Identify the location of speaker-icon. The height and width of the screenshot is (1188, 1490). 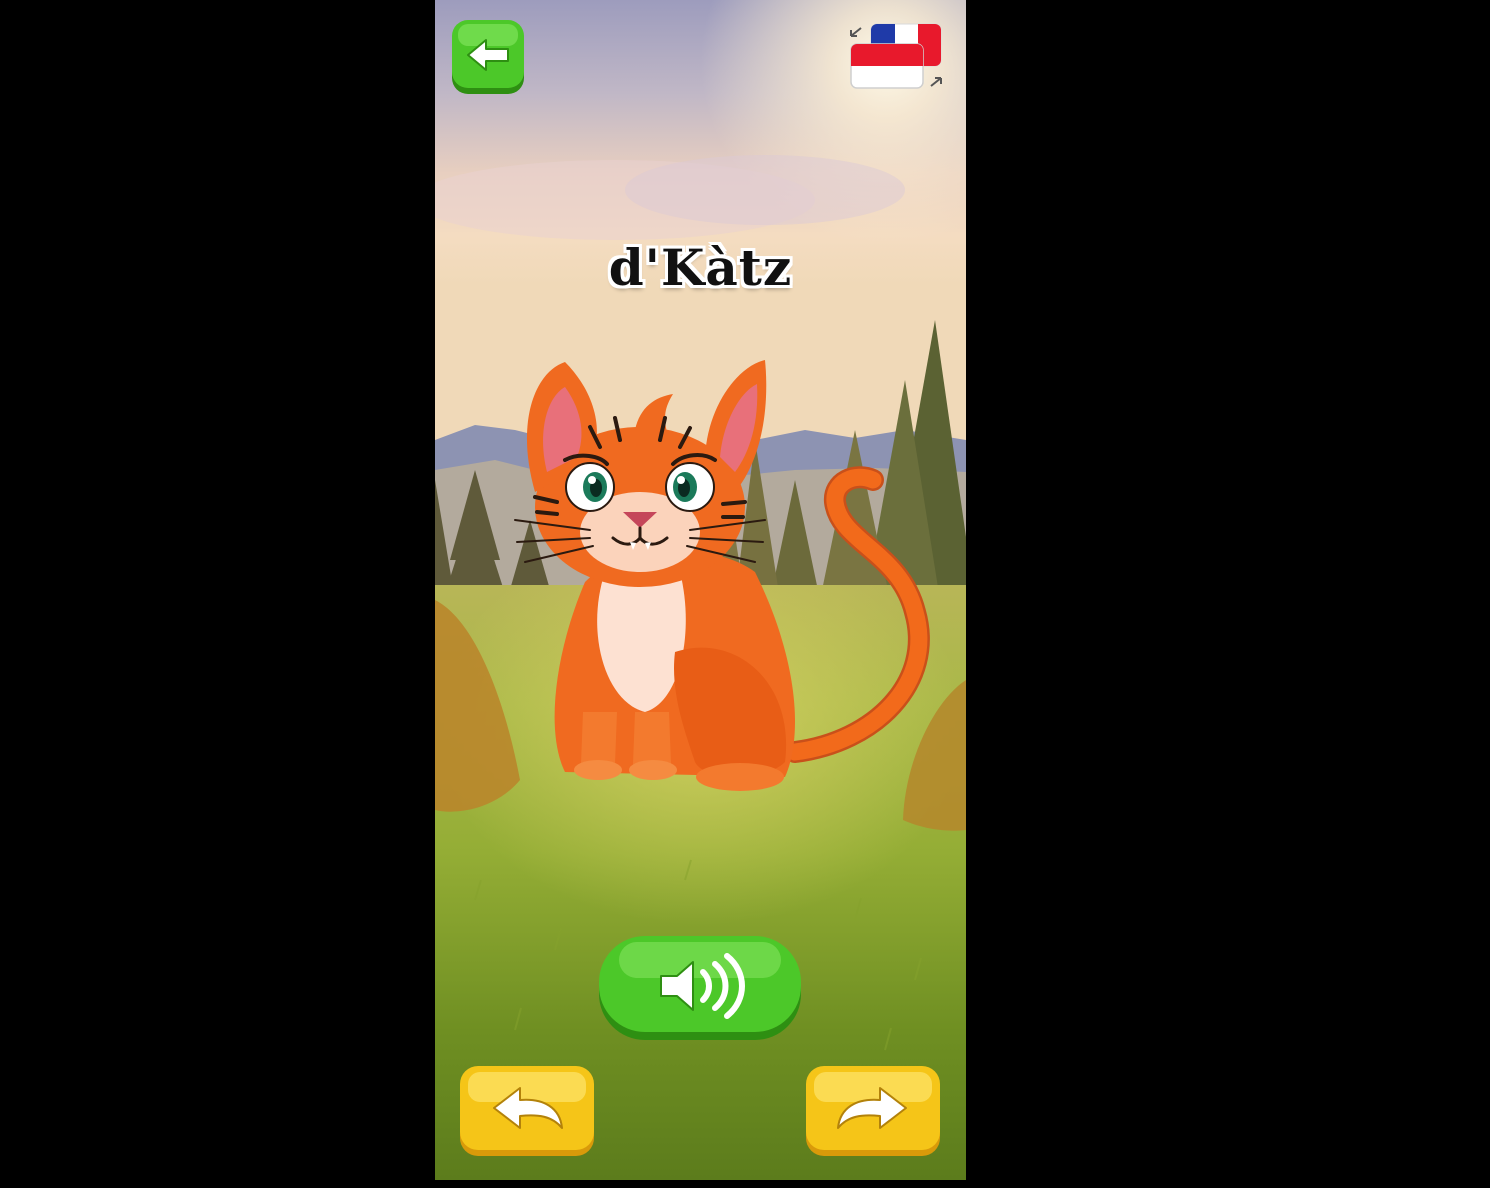
(700, 988).